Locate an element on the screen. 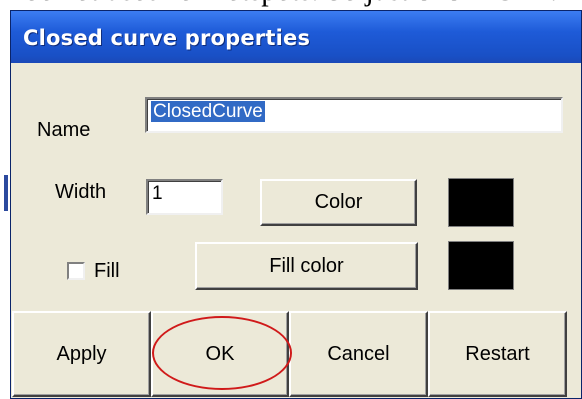  name-input-value: ClosedCurve is located at coordinates (208, 111).